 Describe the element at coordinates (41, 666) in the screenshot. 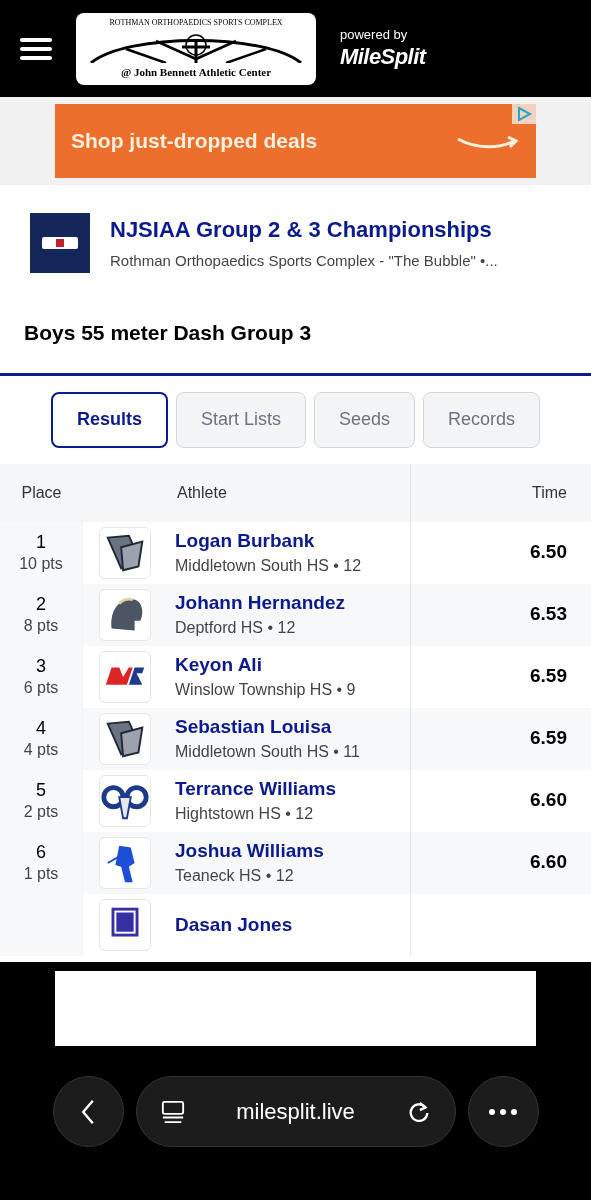

I see `place-number: 3` at that location.